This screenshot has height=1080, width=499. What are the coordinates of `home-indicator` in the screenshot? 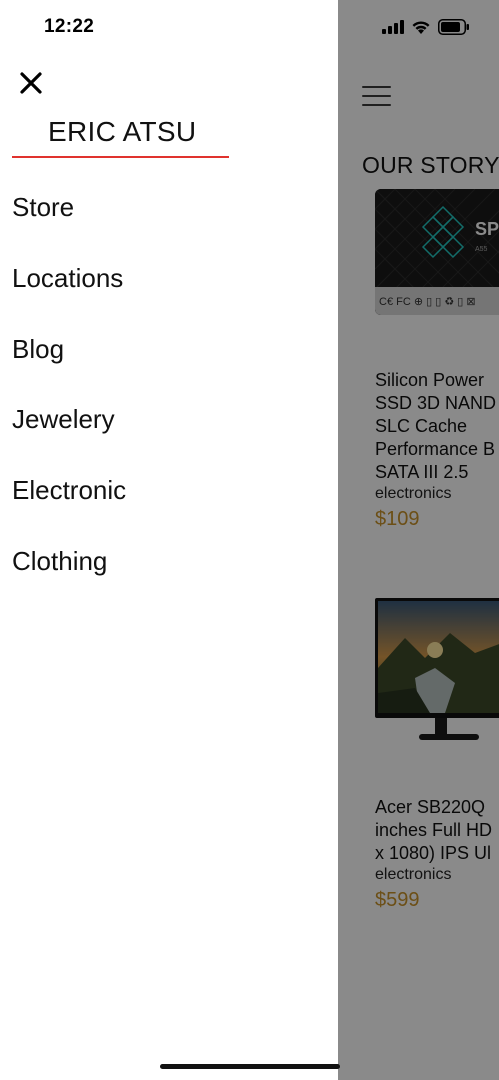 It's located at (250, 1066).